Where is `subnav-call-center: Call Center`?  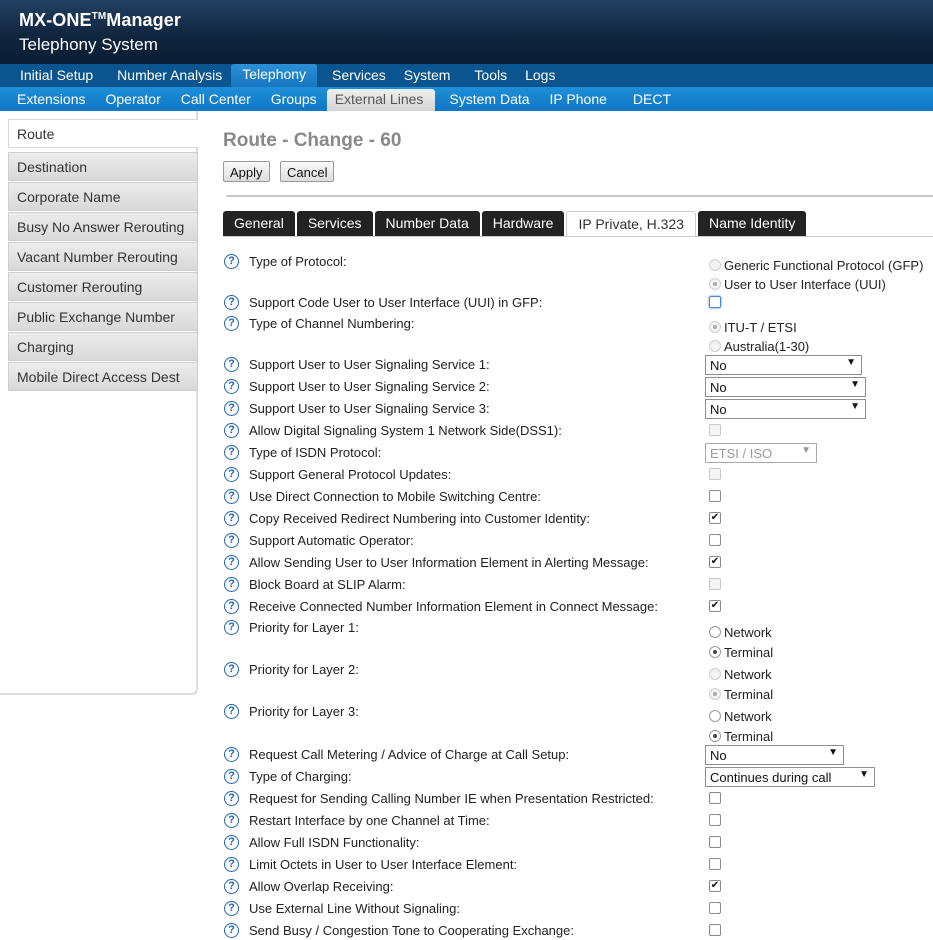 subnav-call-center: Call Center is located at coordinates (218, 99).